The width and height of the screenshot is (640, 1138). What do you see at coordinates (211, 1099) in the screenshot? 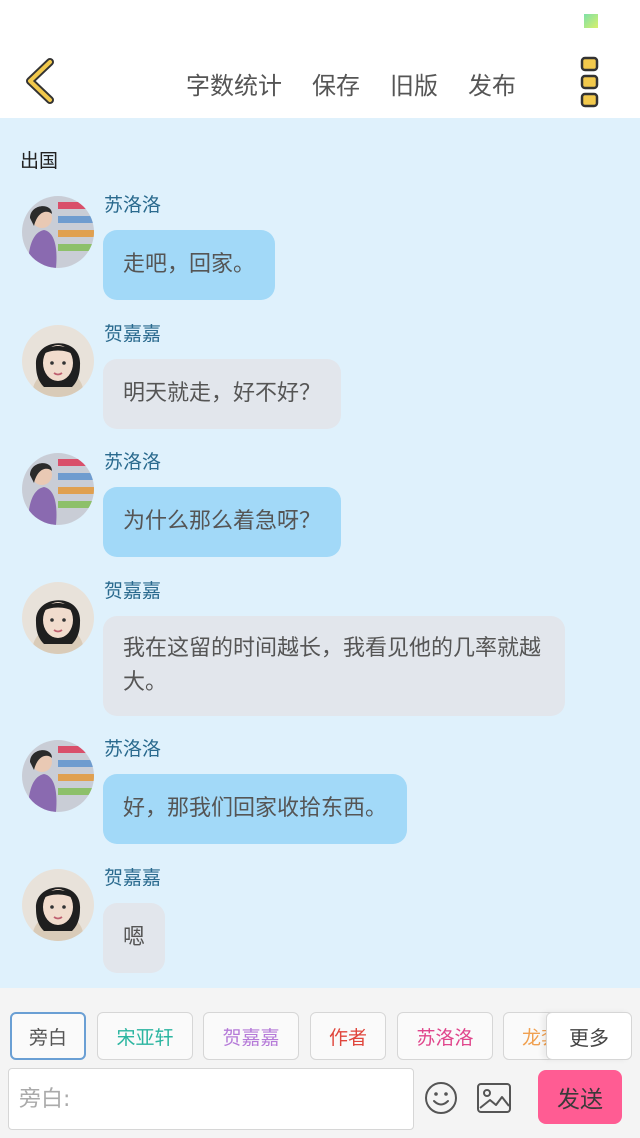
I see `message-input` at bounding box center [211, 1099].